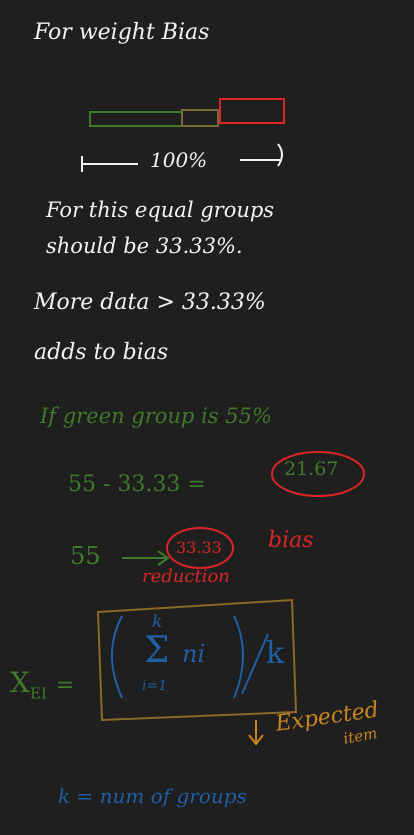 The width and height of the screenshot is (414, 835). Describe the element at coordinates (65, 685) in the screenshot. I see `formula-equals: =` at that location.